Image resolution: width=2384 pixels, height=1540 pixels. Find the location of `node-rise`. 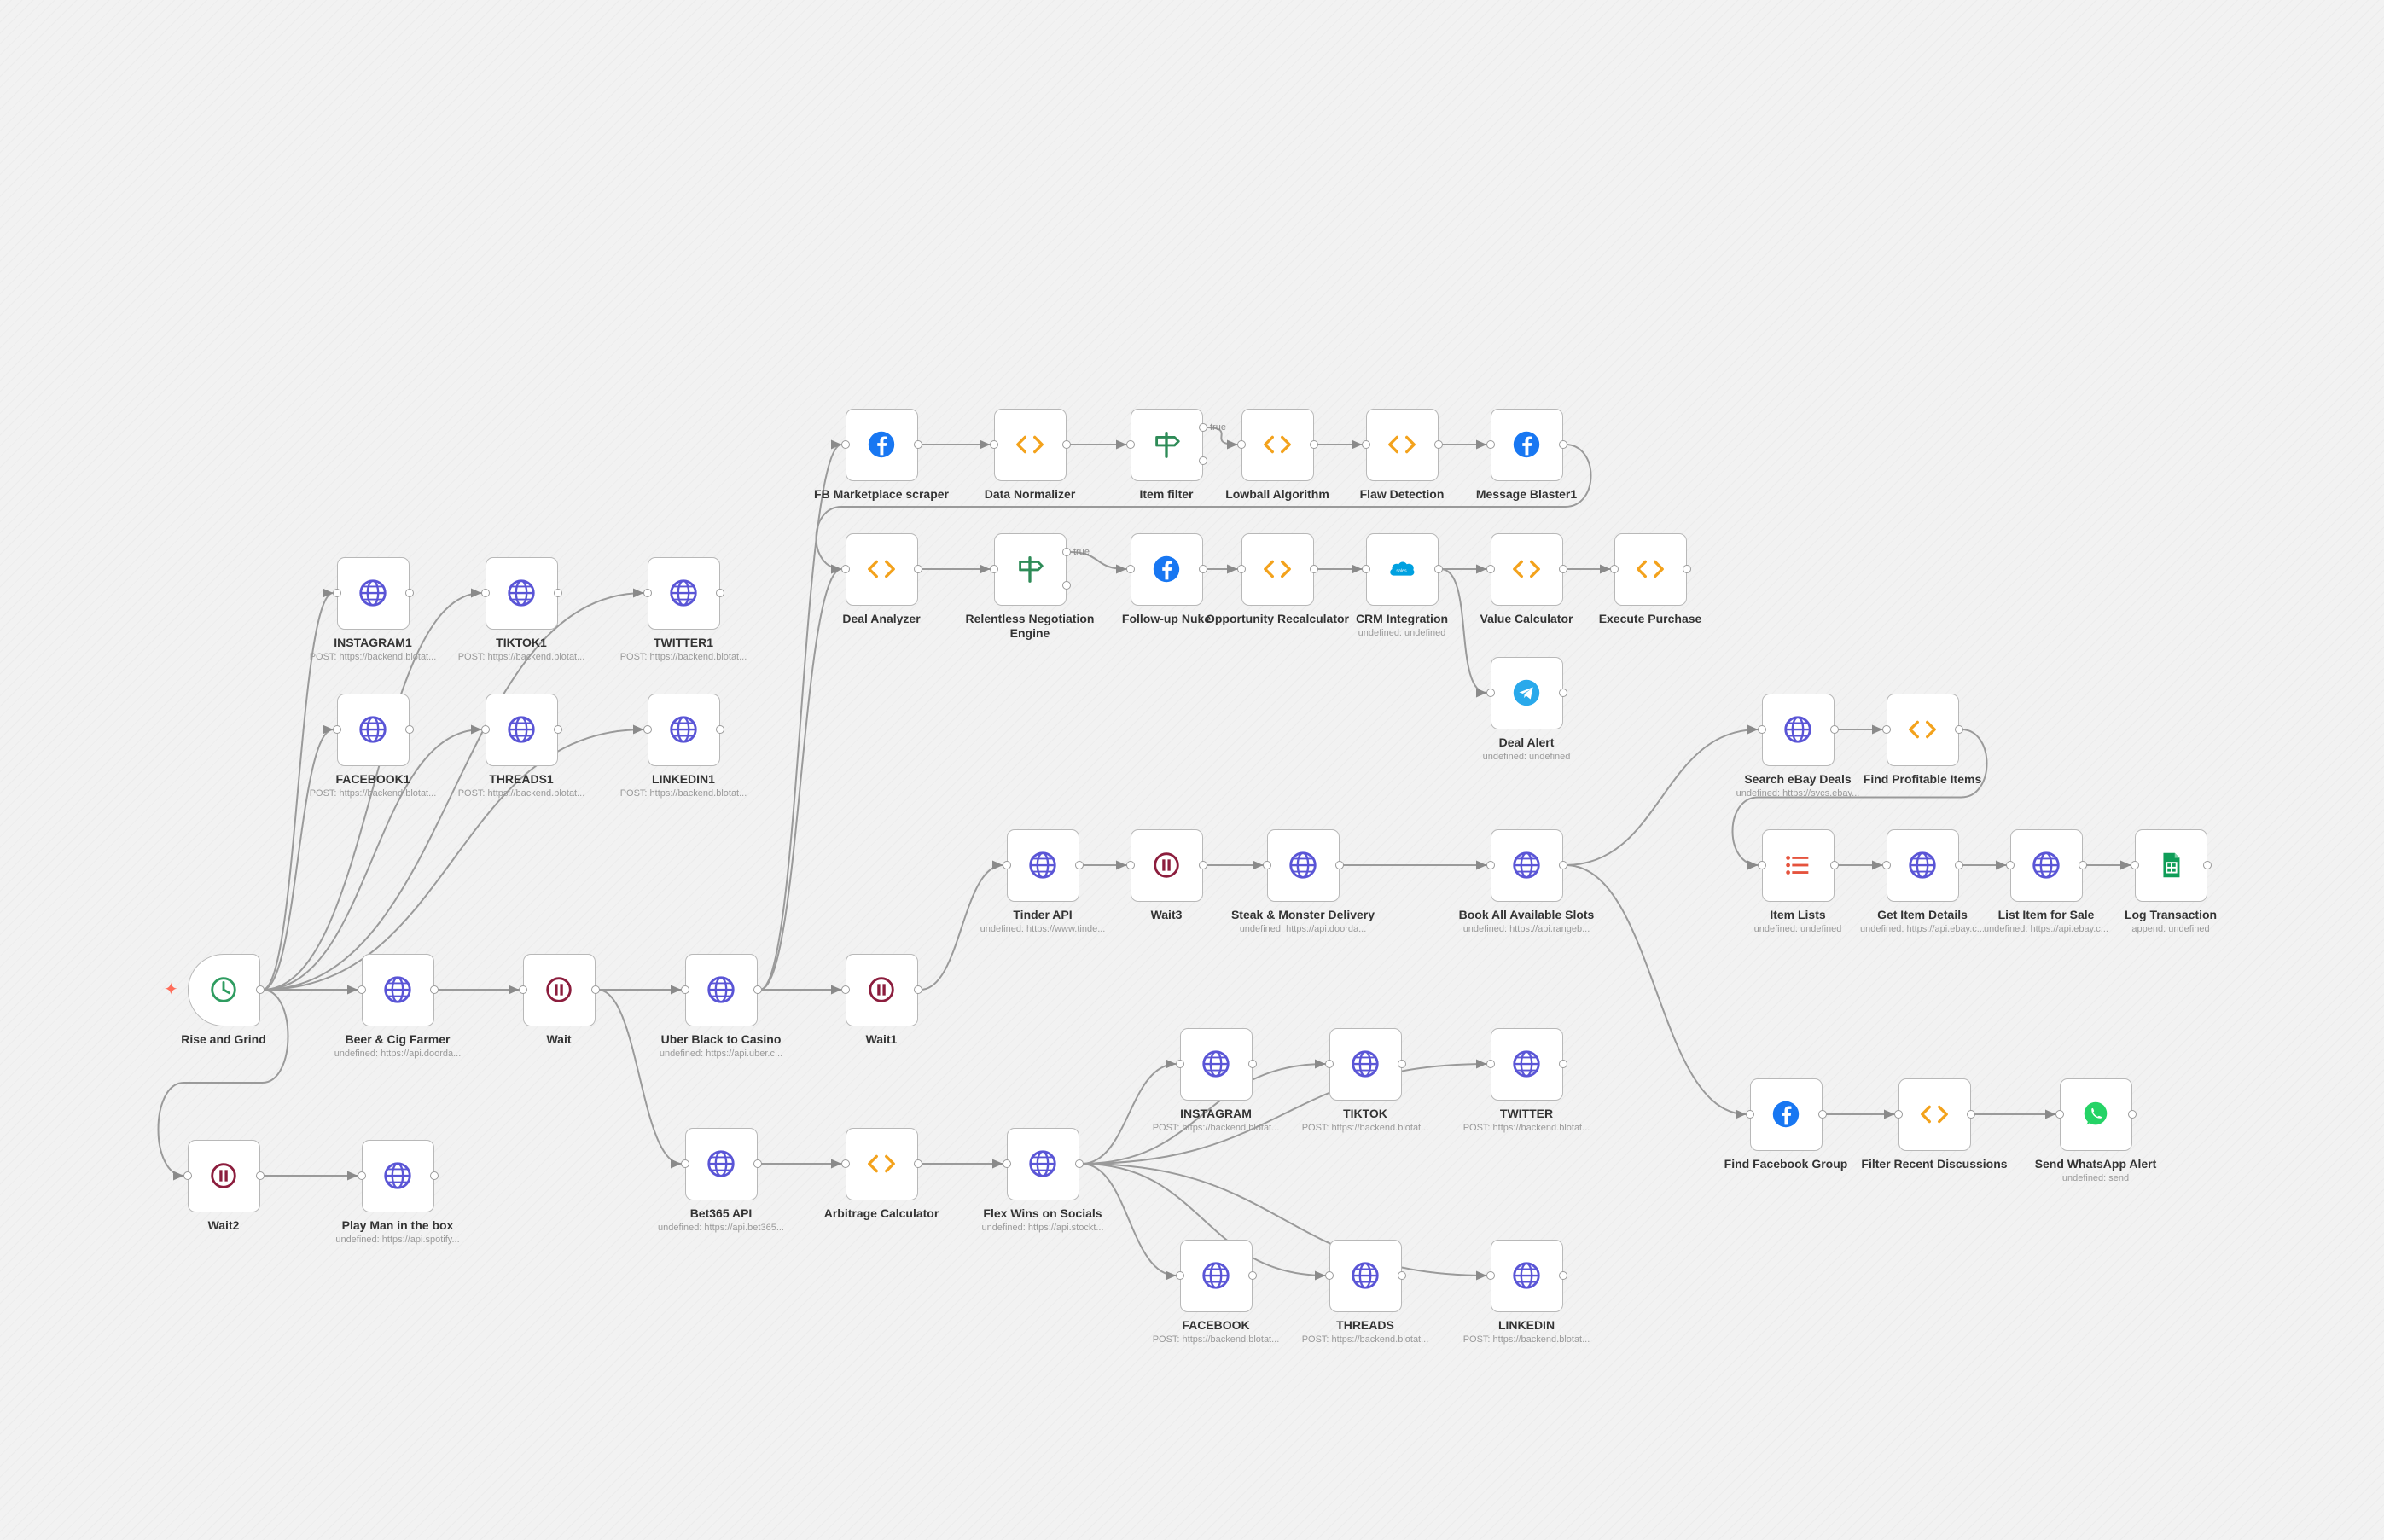

node-rise is located at coordinates (226, 989).